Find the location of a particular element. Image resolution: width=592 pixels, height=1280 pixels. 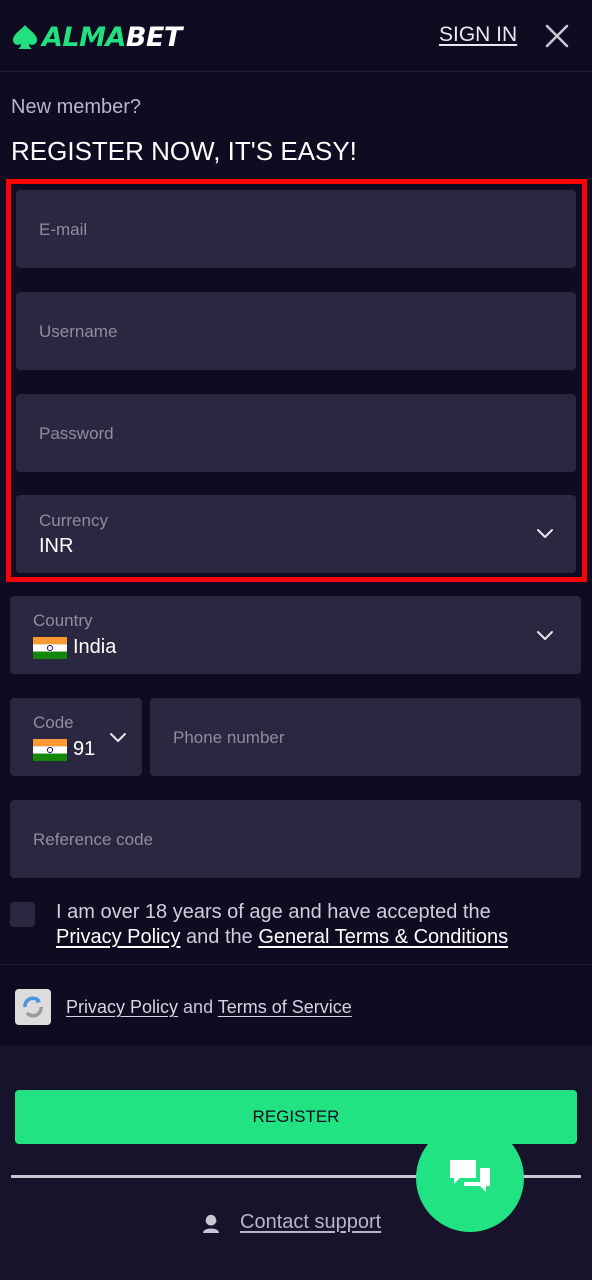

age-terms-checkbox is located at coordinates (22, 914).